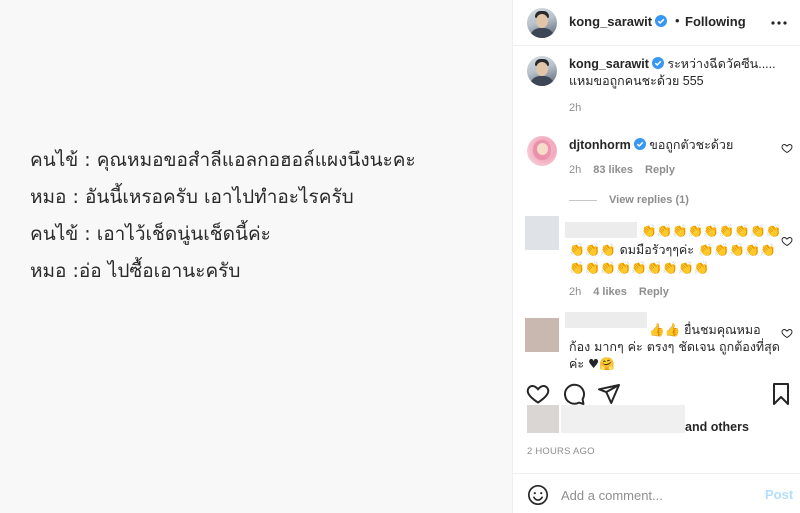  I want to click on likes-avatar-blurred, so click(543, 419).